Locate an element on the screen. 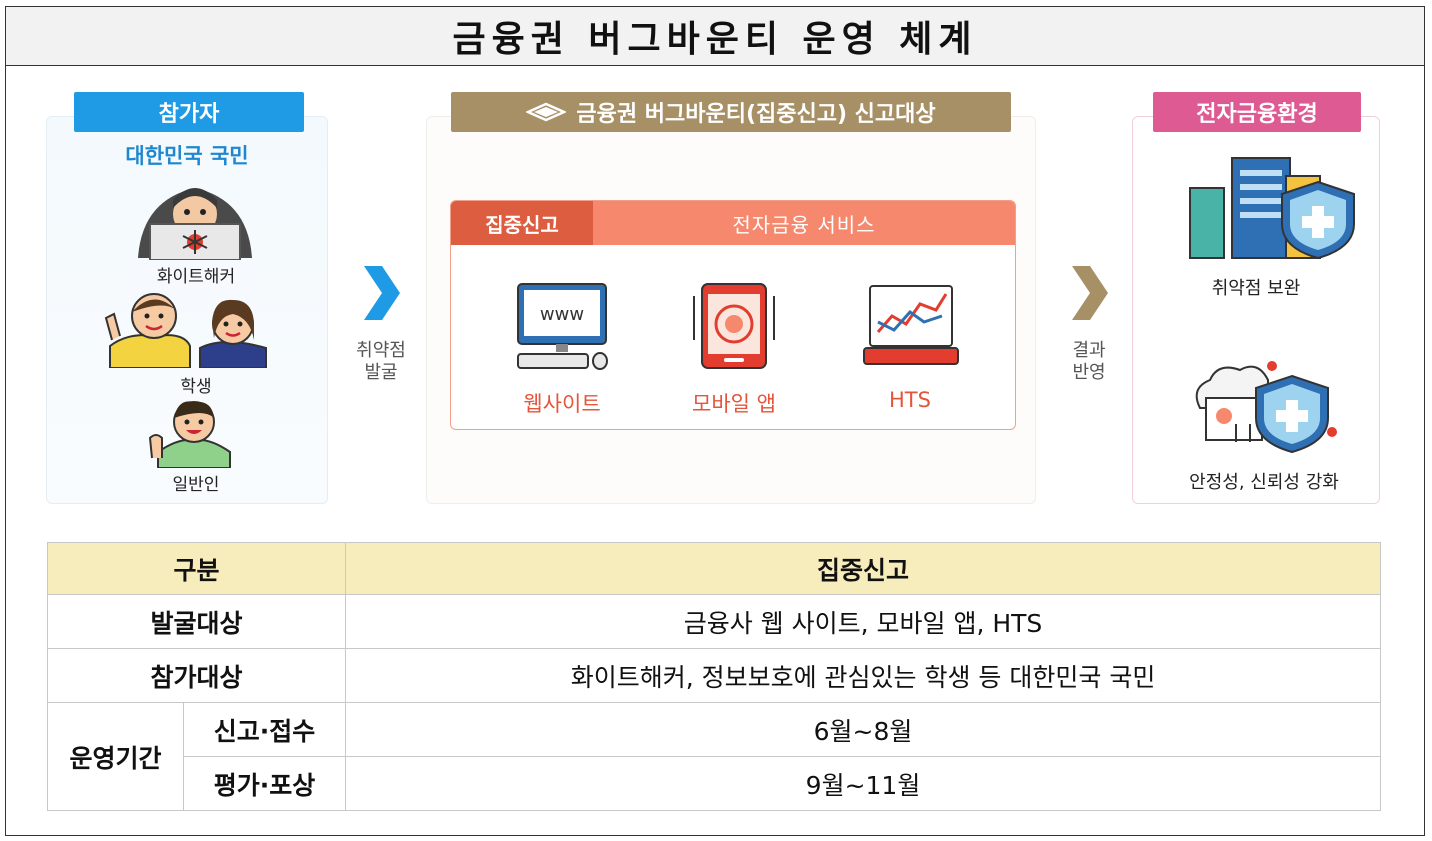 The width and height of the screenshot is (1432, 841). table-header-report: 집중신고 is located at coordinates (863, 568).